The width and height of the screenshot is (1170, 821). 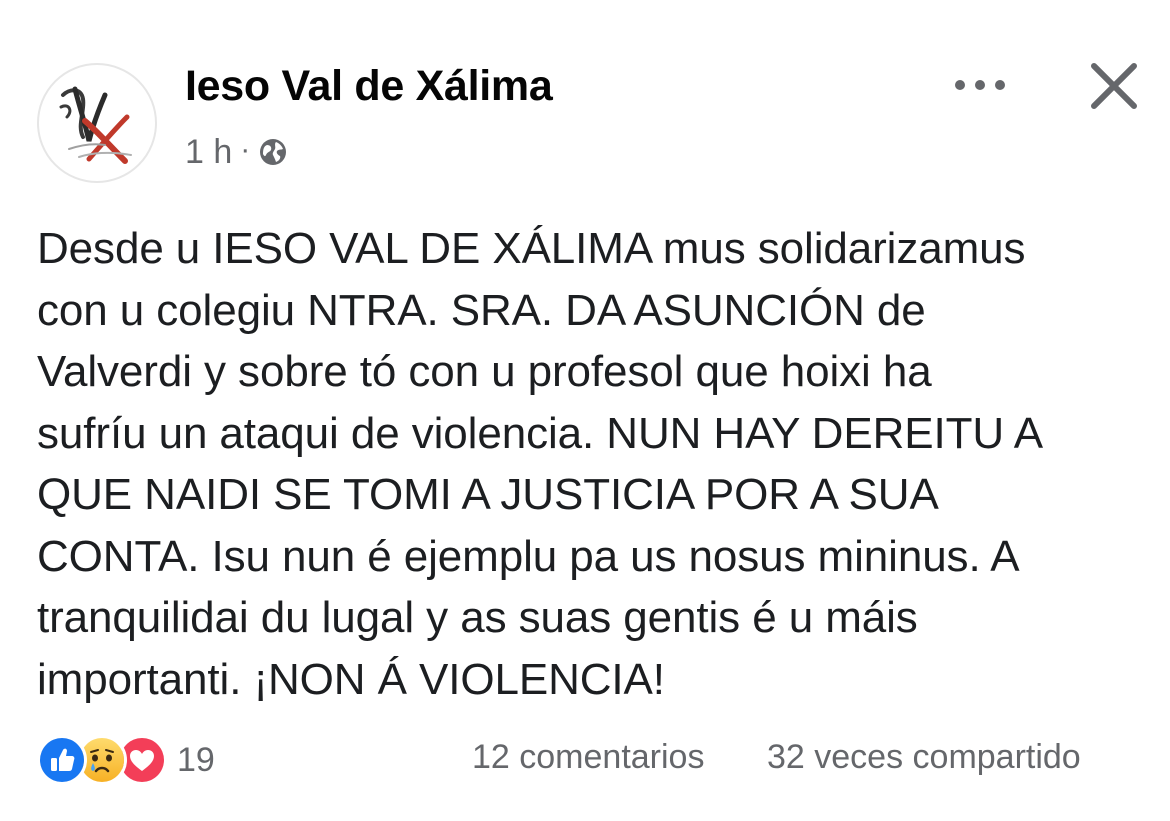 I want to click on page-avatar, so click(x=97, y=123).